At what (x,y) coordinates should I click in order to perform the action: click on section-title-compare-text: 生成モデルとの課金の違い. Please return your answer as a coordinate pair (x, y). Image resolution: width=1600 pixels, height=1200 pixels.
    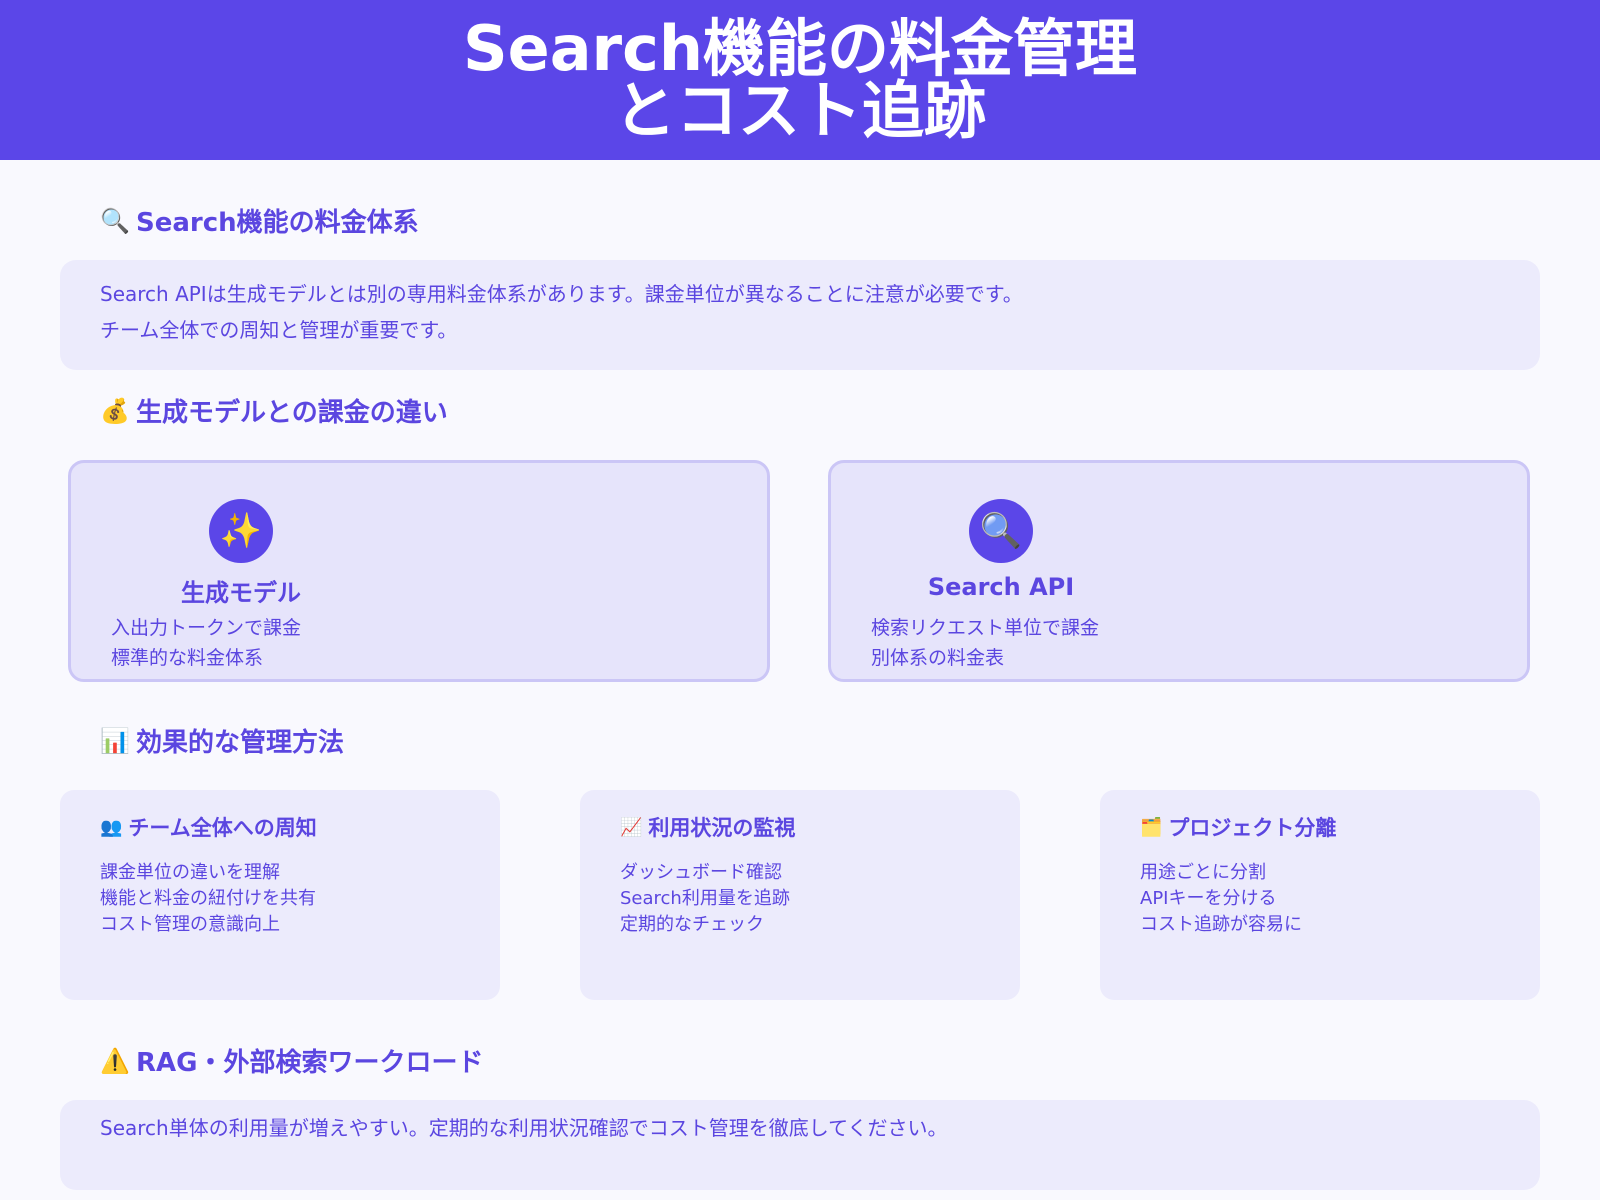
    Looking at the image, I should click on (292, 413).